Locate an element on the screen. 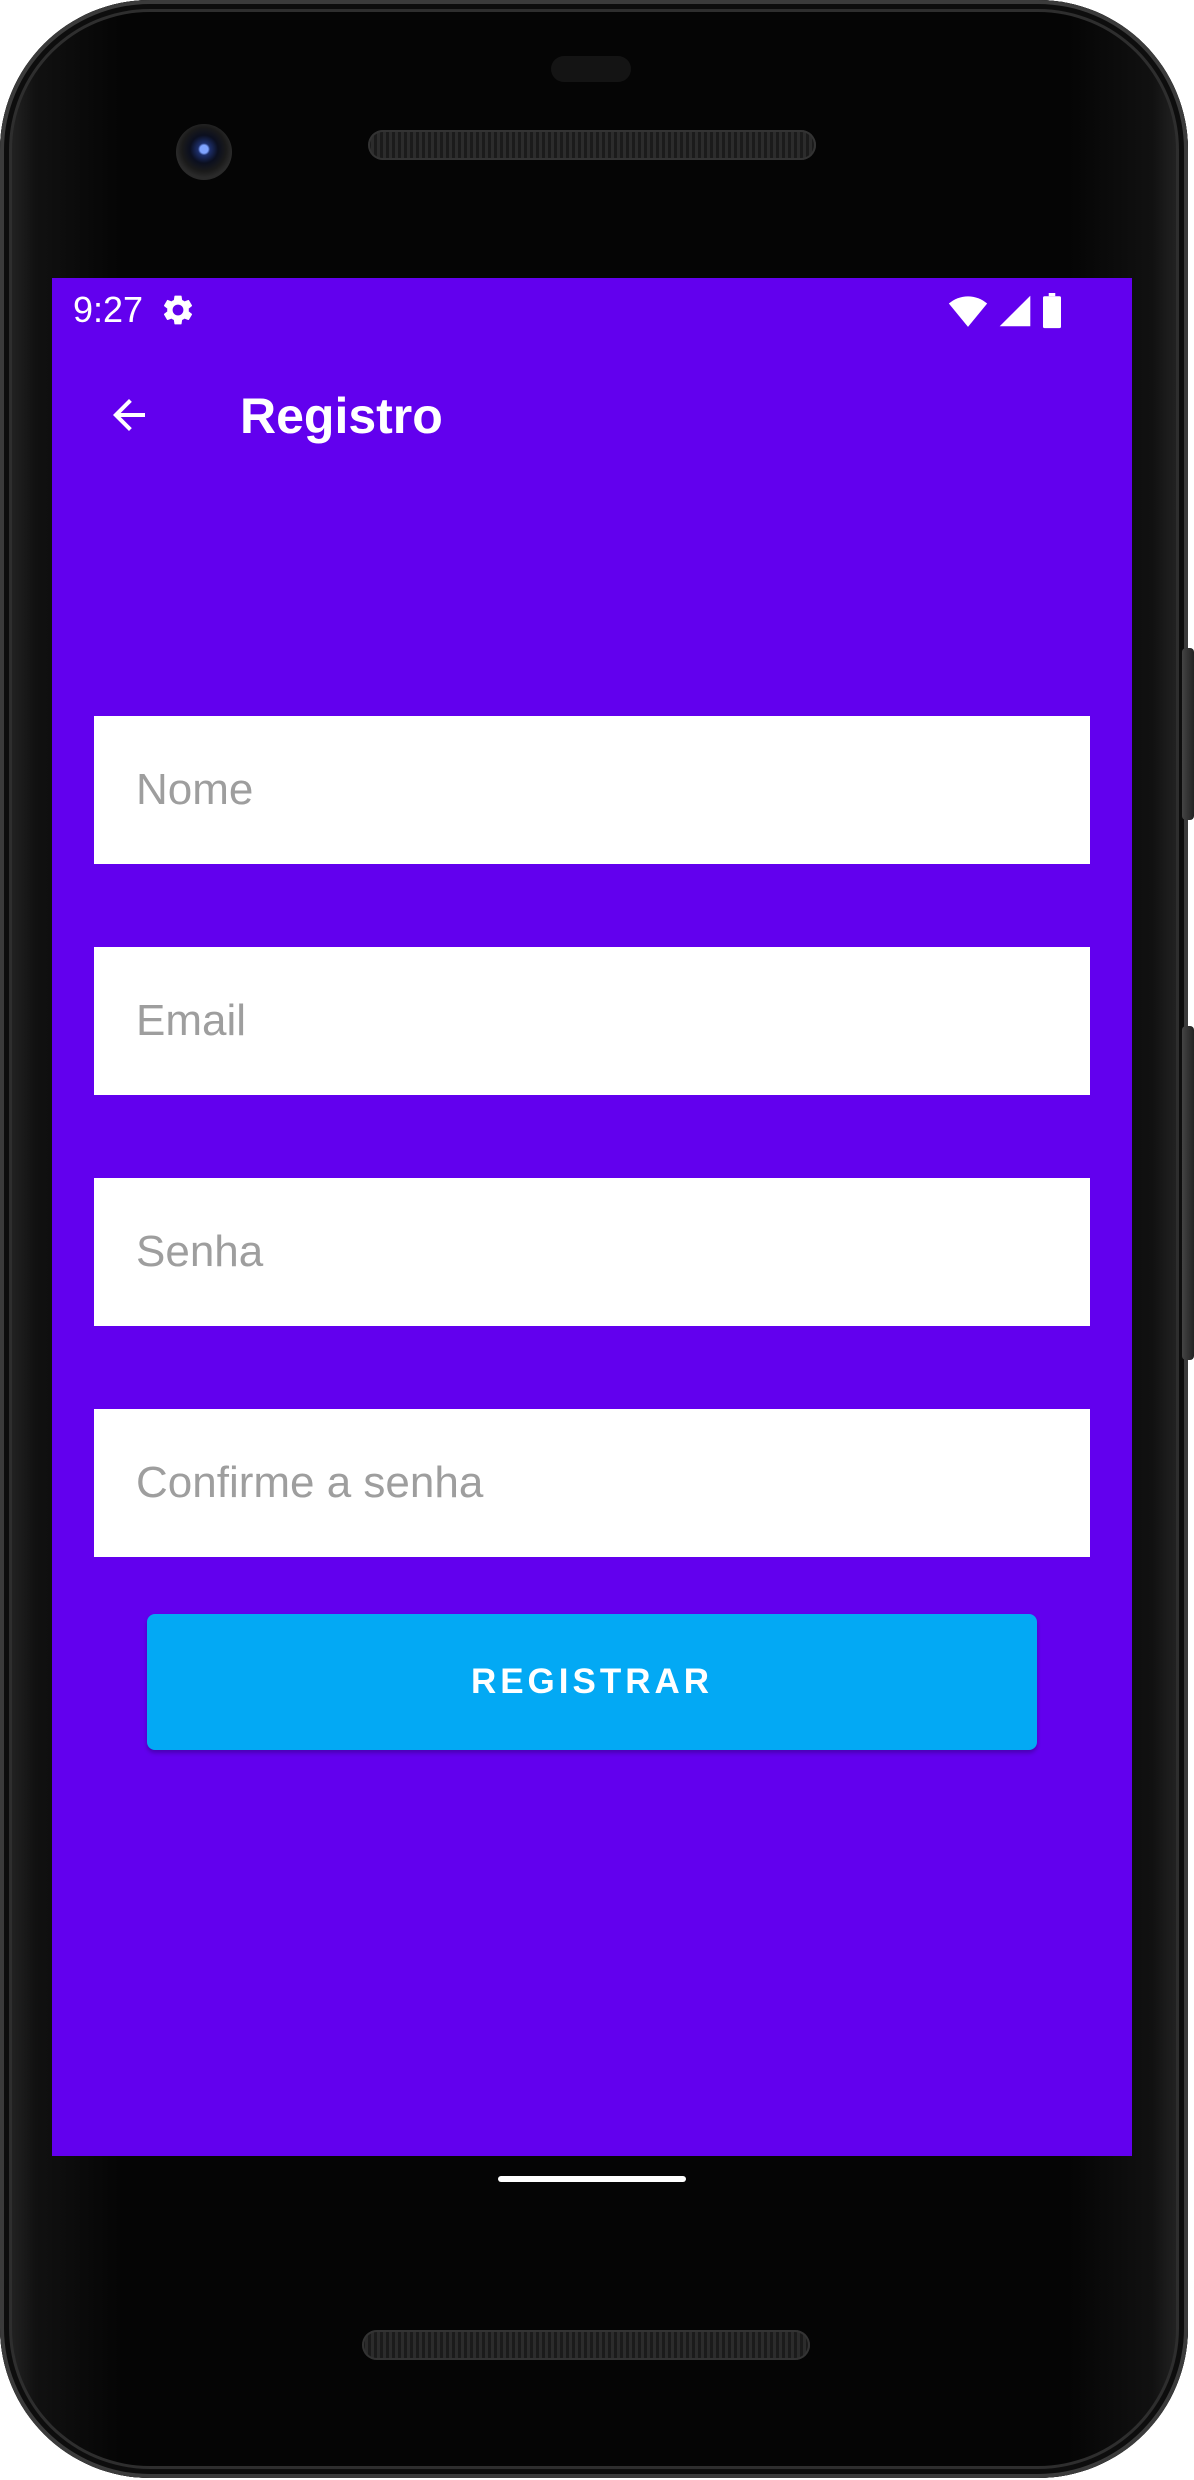  settings-icon is located at coordinates (178, 310).